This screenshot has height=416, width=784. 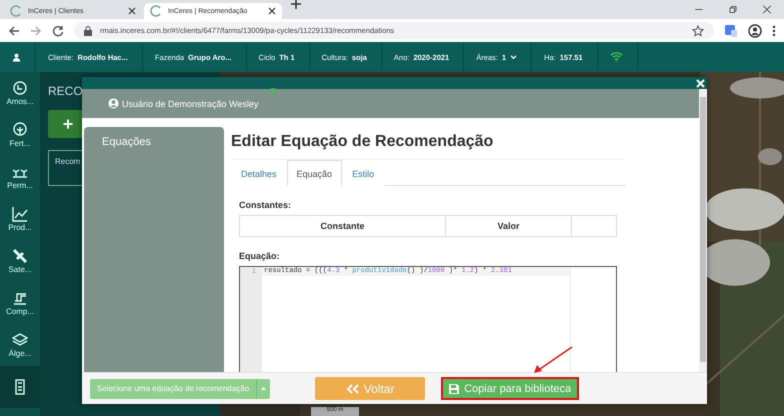 I want to click on sidebar-item, so click(x=20, y=387).